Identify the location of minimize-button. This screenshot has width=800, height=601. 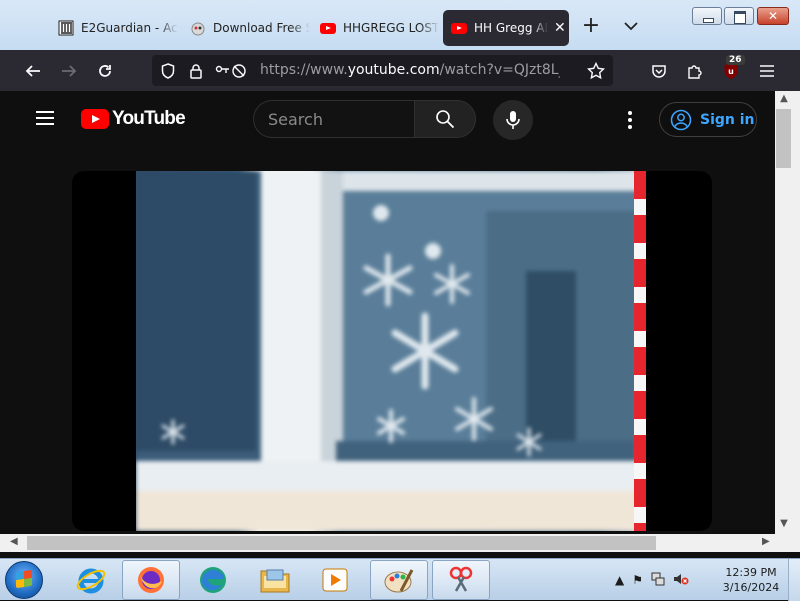
(707, 16).